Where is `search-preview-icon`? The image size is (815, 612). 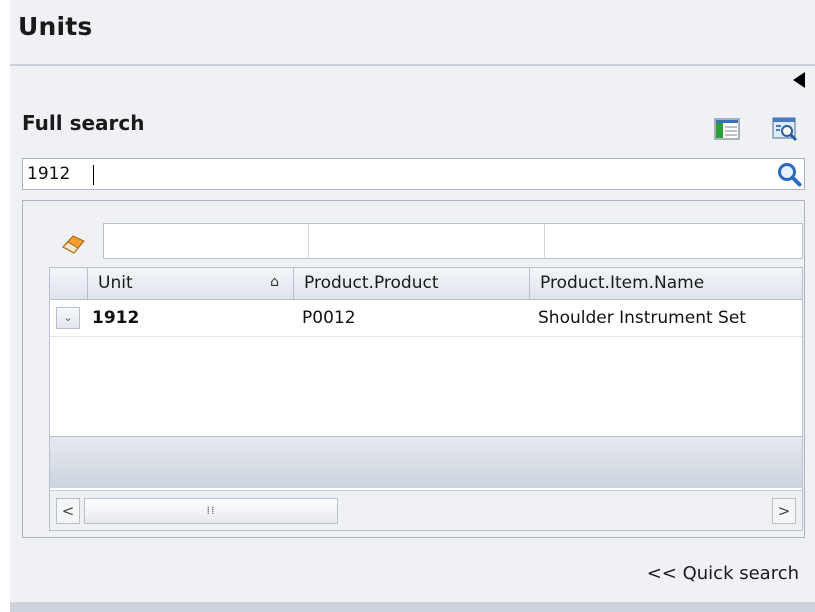 search-preview-icon is located at coordinates (785, 129).